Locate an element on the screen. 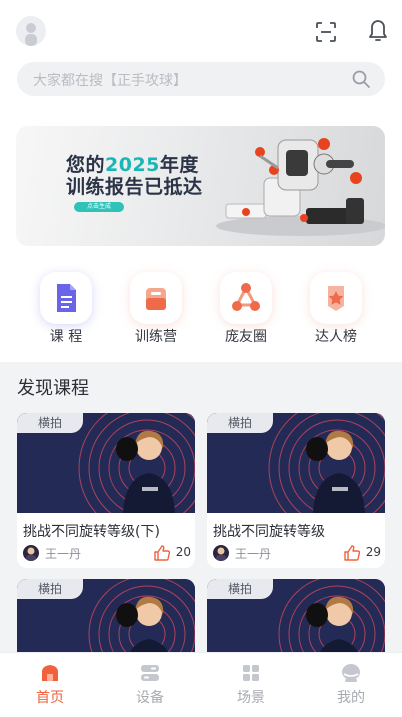 The width and height of the screenshot is (402, 717). section-title: 发现课程 is located at coordinates (53, 388).